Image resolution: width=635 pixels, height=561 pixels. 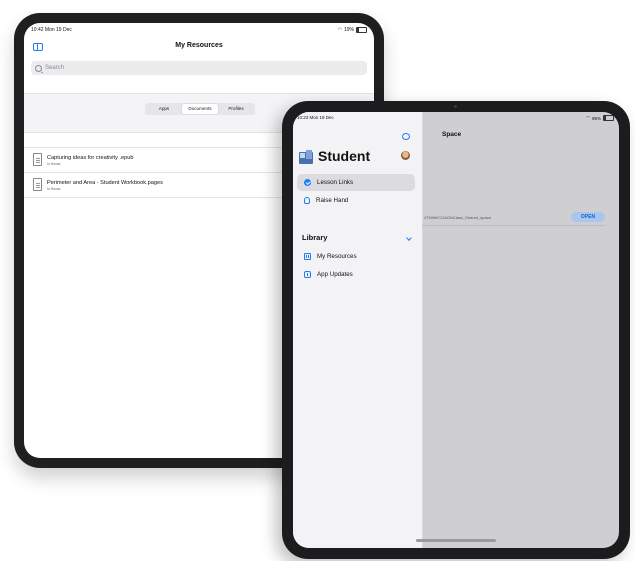 I want to click on sidebar-item-label: Lesson Links, so click(x=335, y=182).